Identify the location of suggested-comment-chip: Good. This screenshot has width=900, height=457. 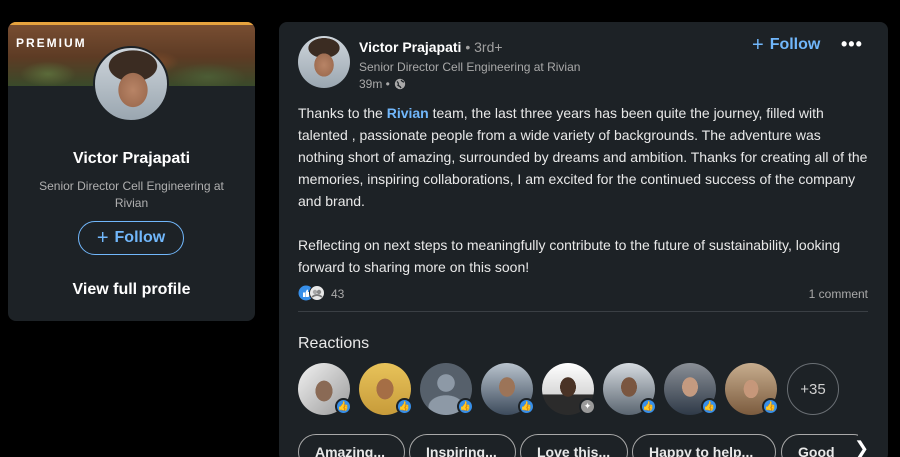
(819, 445).